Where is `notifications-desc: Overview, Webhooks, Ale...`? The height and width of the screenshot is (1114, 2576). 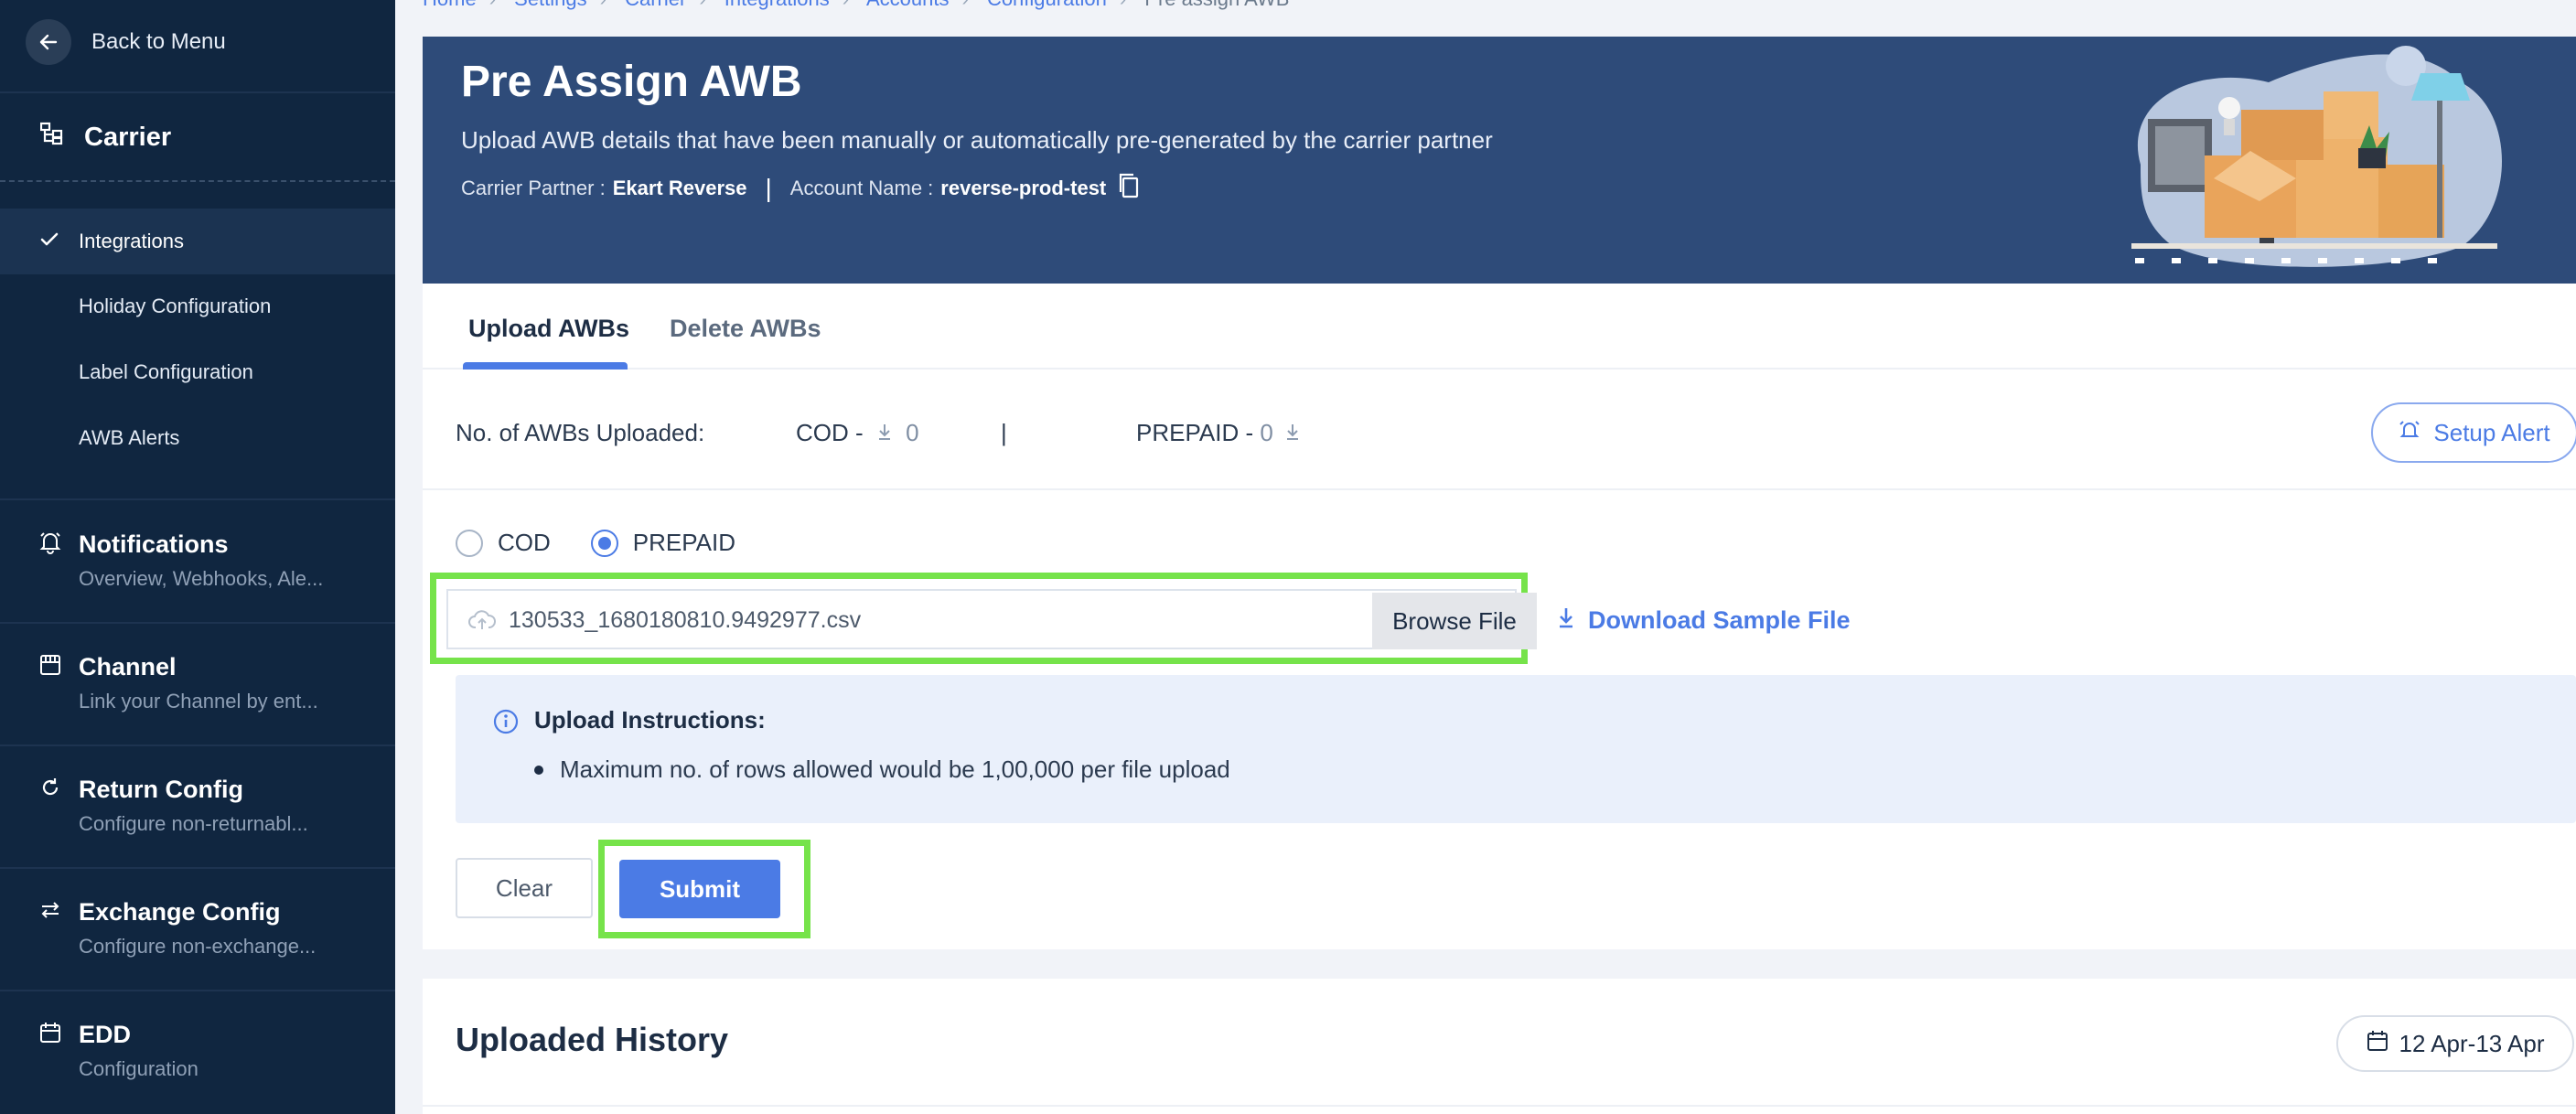 notifications-desc: Overview, Webhooks, Ale... is located at coordinates (202, 578).